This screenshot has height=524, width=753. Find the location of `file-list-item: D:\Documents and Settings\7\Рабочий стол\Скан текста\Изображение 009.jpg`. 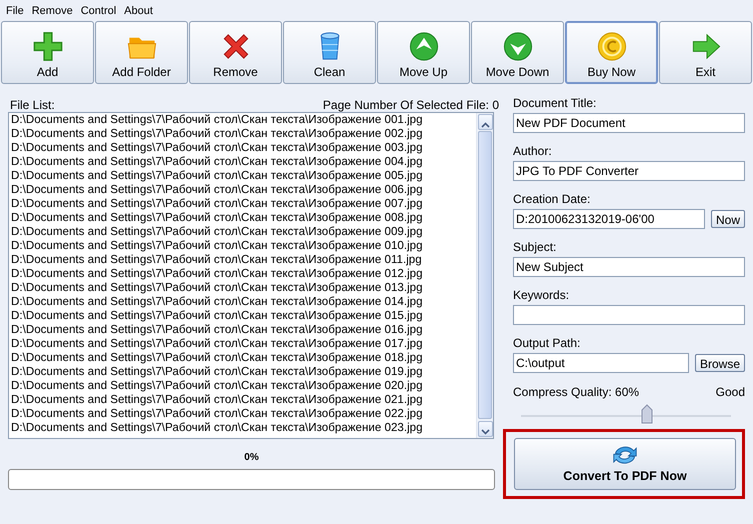

file-list-item: D:\Documents and Settings\7\Рабочий стол\Скан текста\Изображение 009.jpg is located at coordinates (242, 232).